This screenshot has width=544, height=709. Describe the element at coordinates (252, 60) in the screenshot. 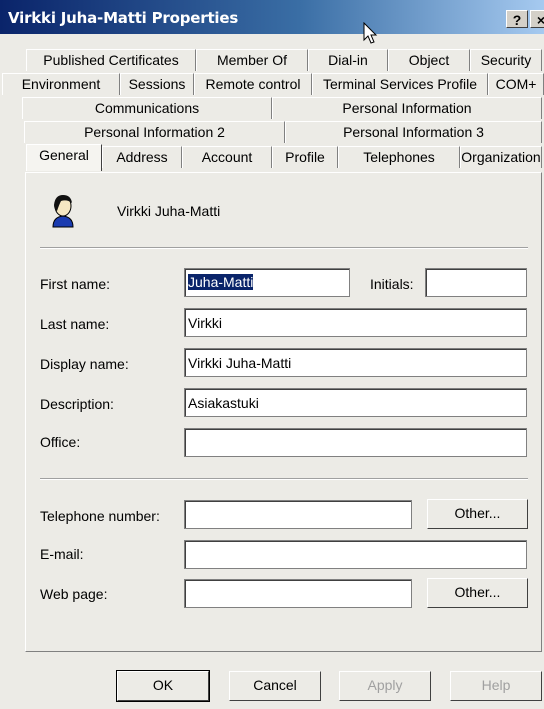

I see `tab-member-of: Member Of` at that location.